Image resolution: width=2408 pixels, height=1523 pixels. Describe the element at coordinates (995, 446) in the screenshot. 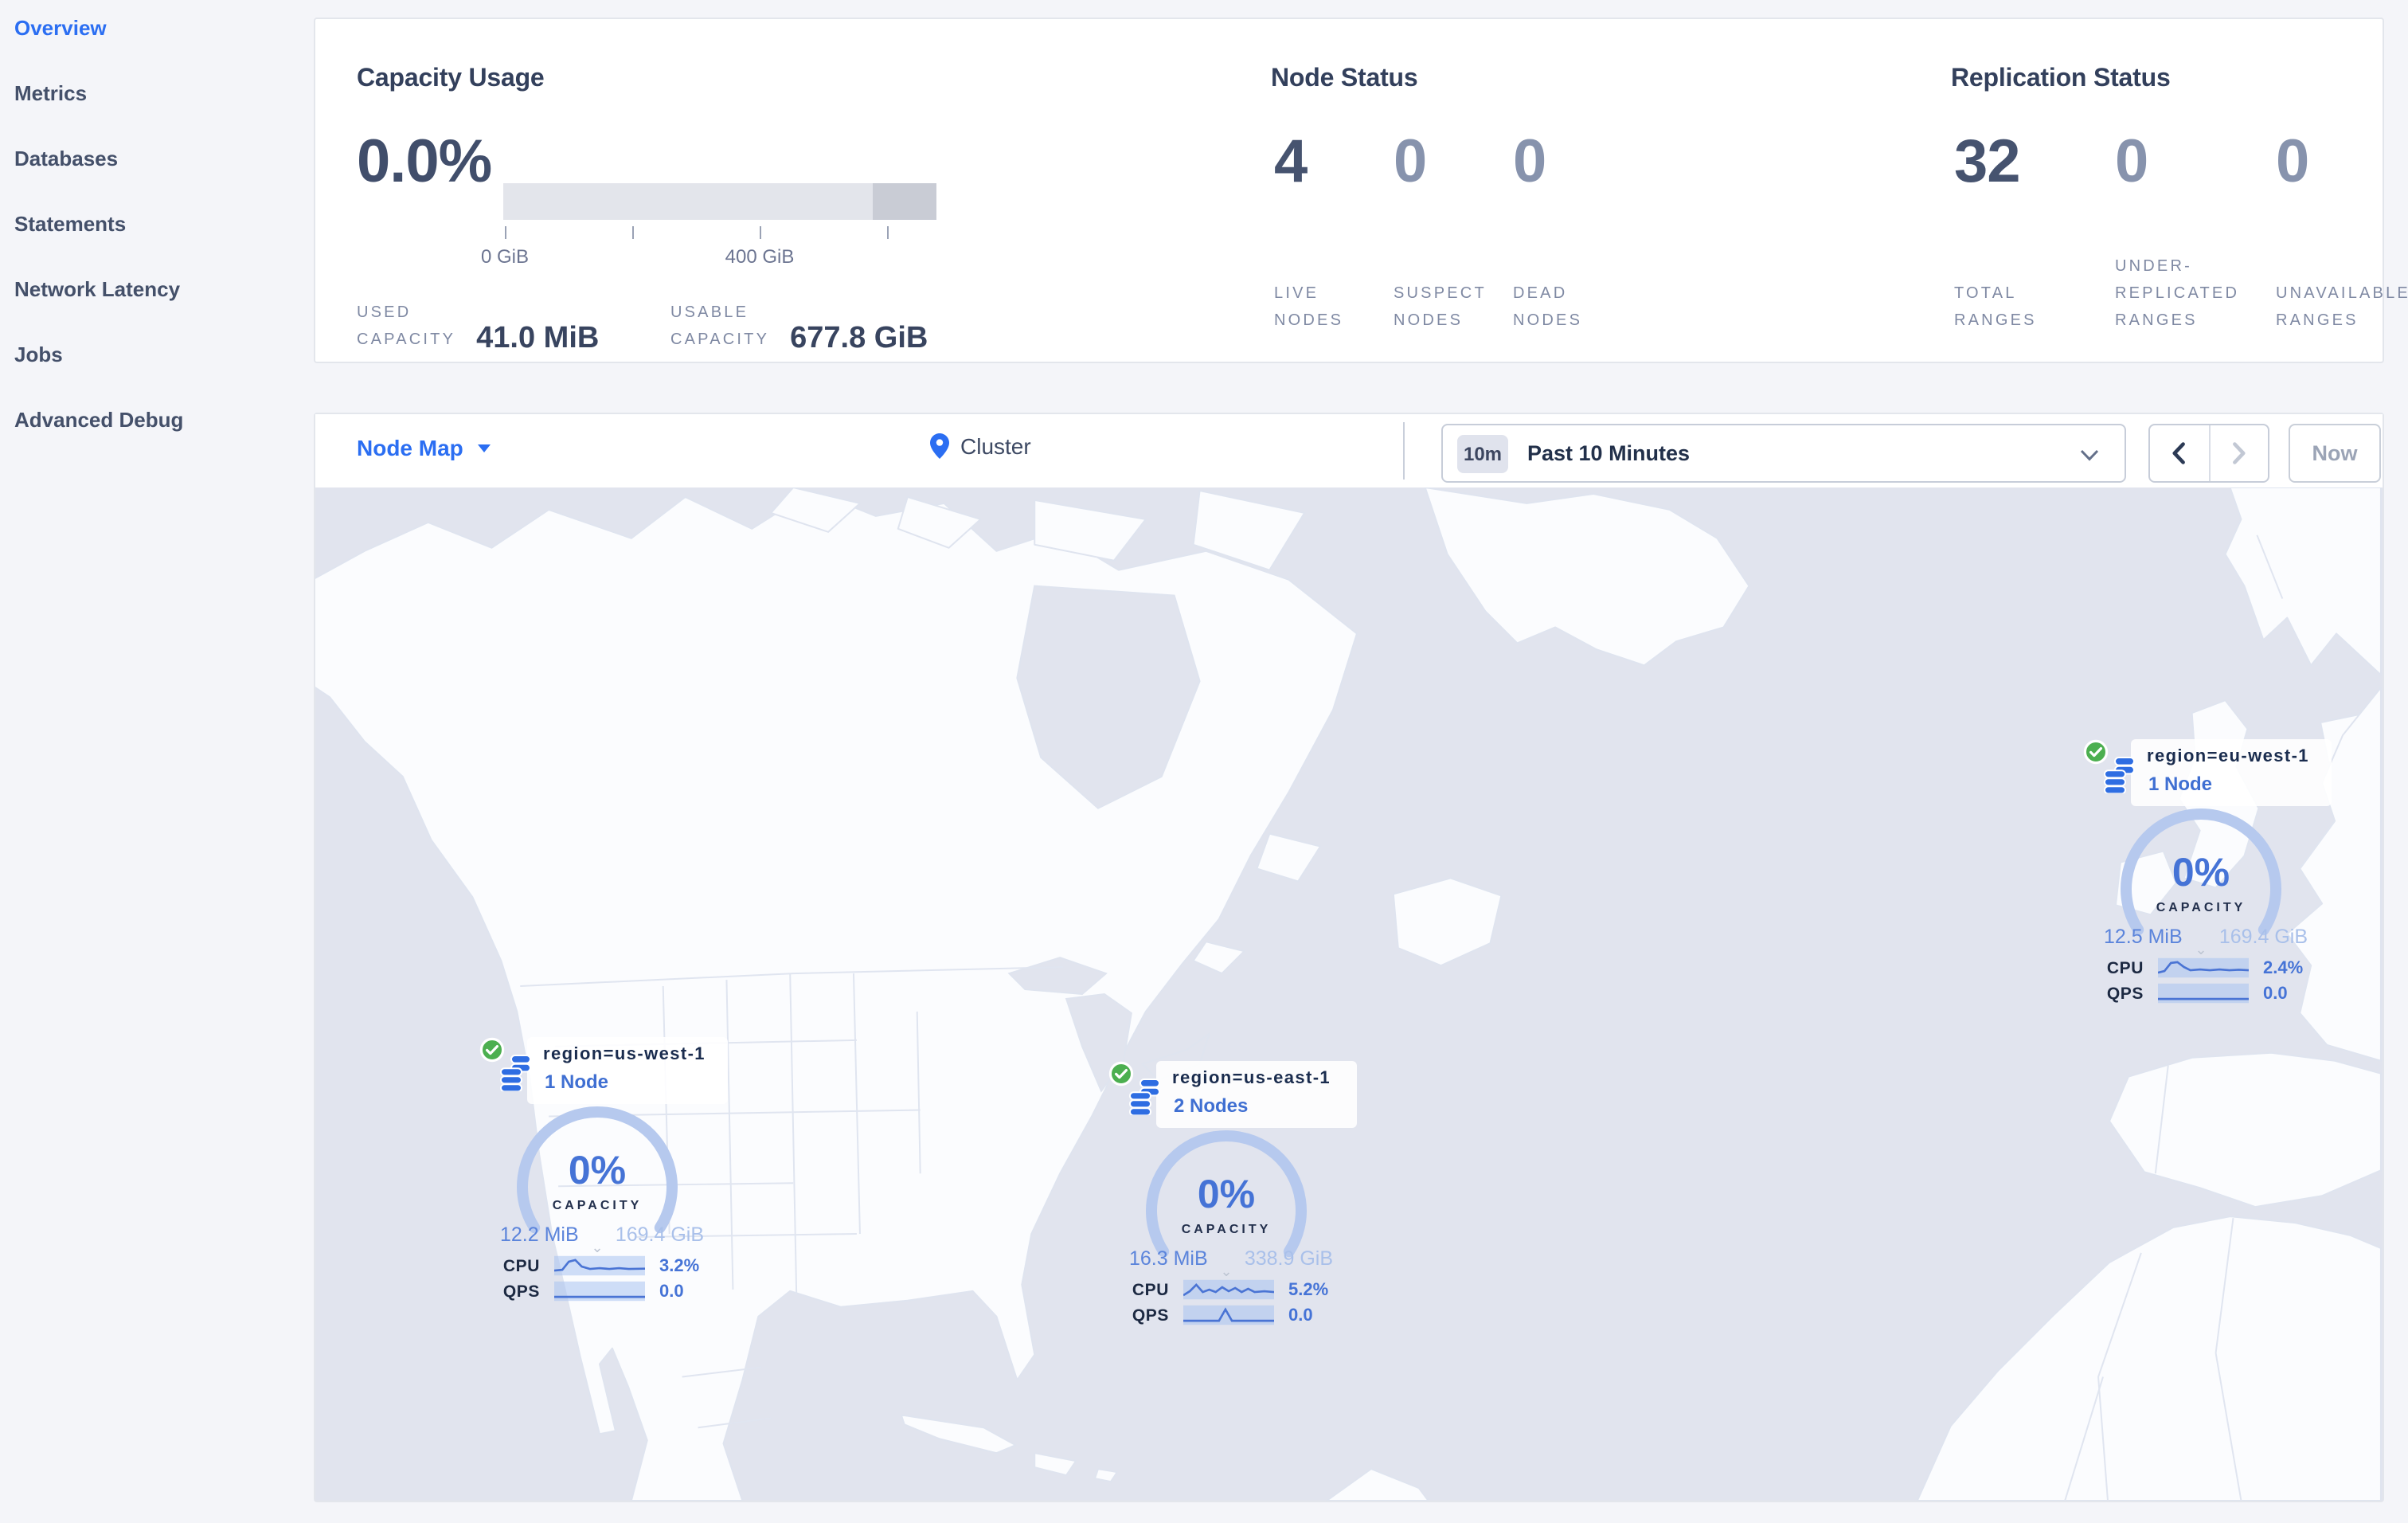

I see `breadcrumb-cluster-label: Cluster` at that location.